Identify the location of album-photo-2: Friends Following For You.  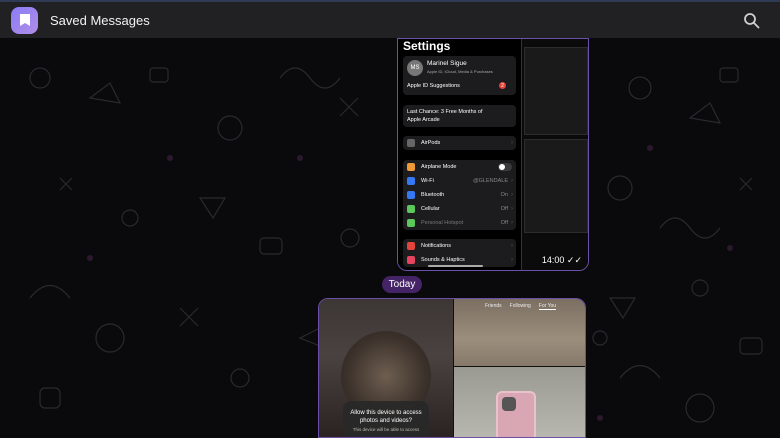
(519, 332).